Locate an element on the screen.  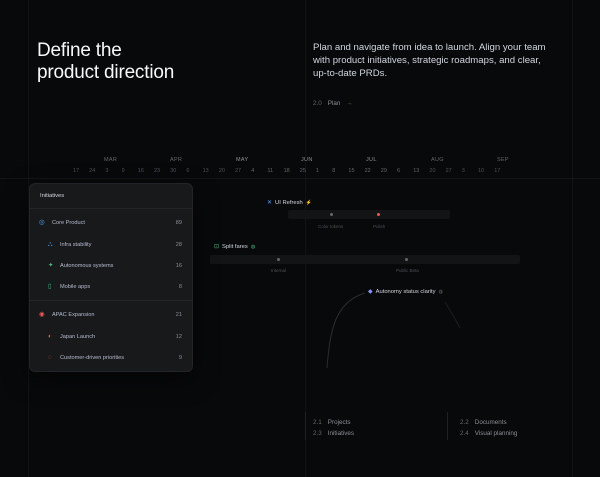
nav-label: Projects is located at coordinates (339, 422).